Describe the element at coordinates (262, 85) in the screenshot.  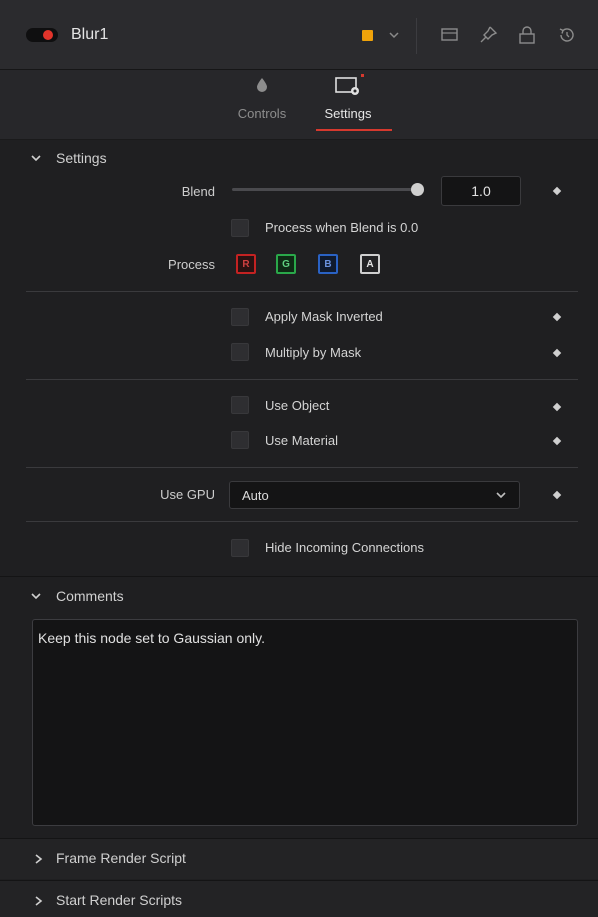
I see `drop-icon` at that location.